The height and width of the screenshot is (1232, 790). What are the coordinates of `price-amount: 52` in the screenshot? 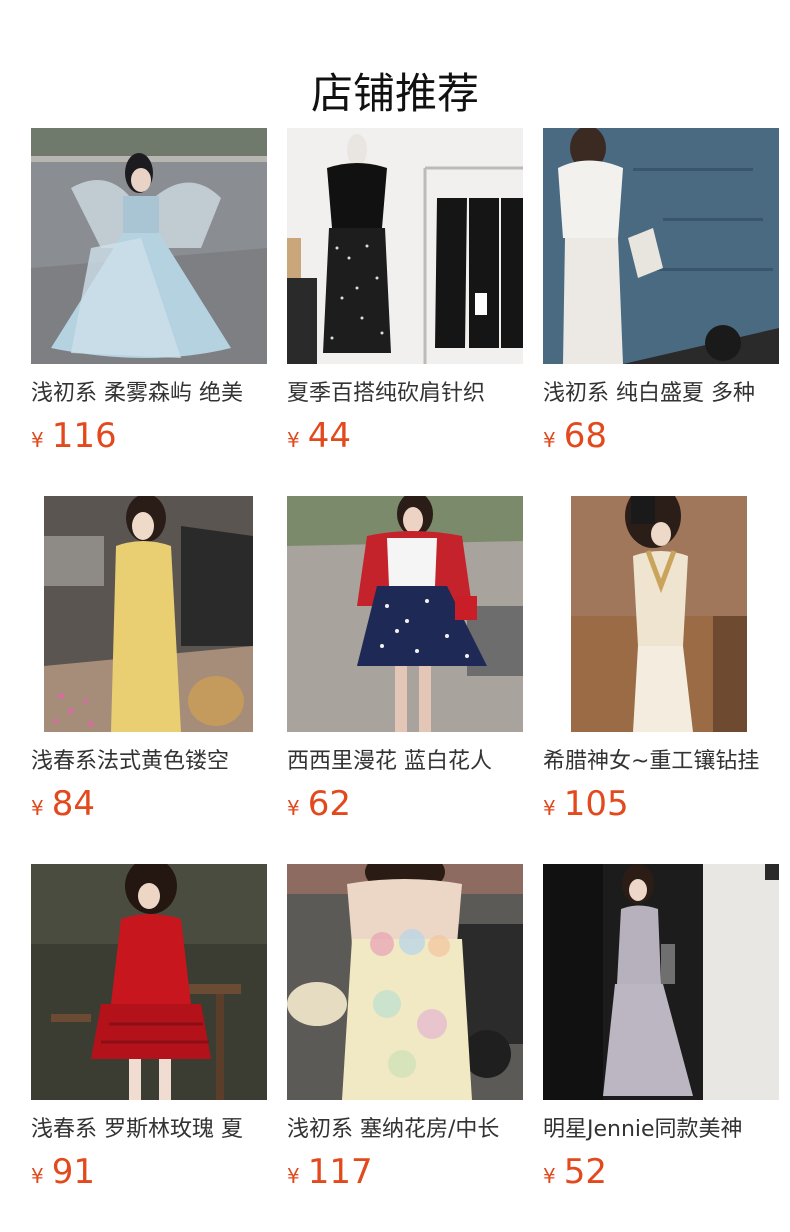 It's located at (585, 1172).